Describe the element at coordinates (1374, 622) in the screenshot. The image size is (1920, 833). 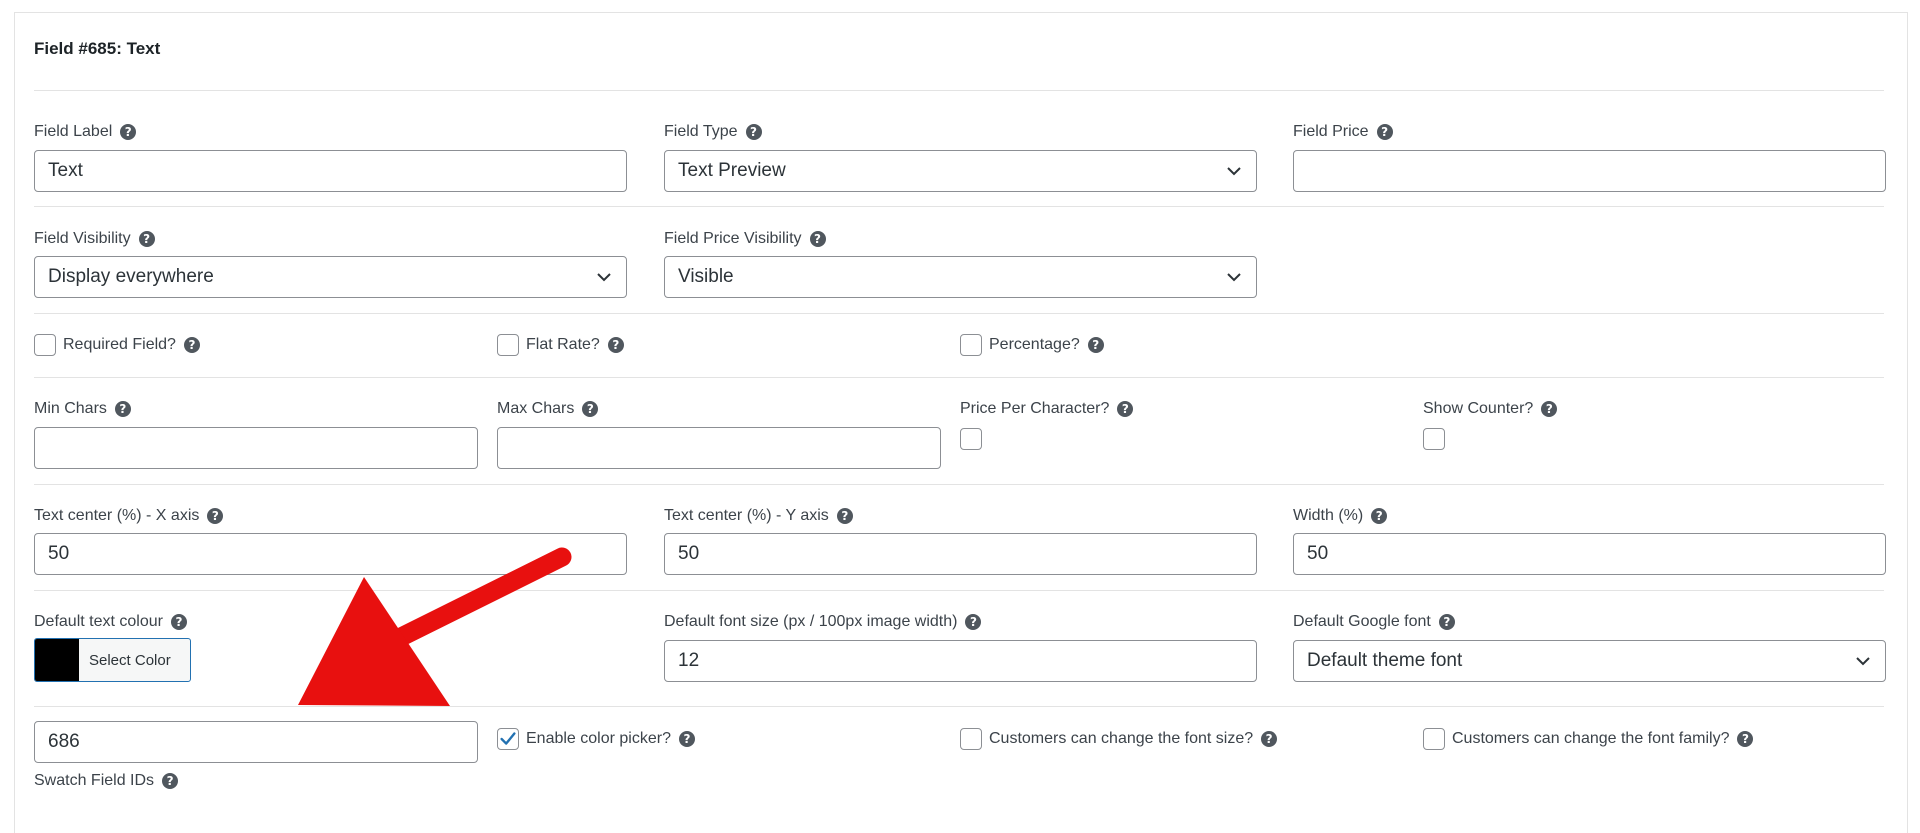
I see `default-google-font-label: Default Google font?` at that location.